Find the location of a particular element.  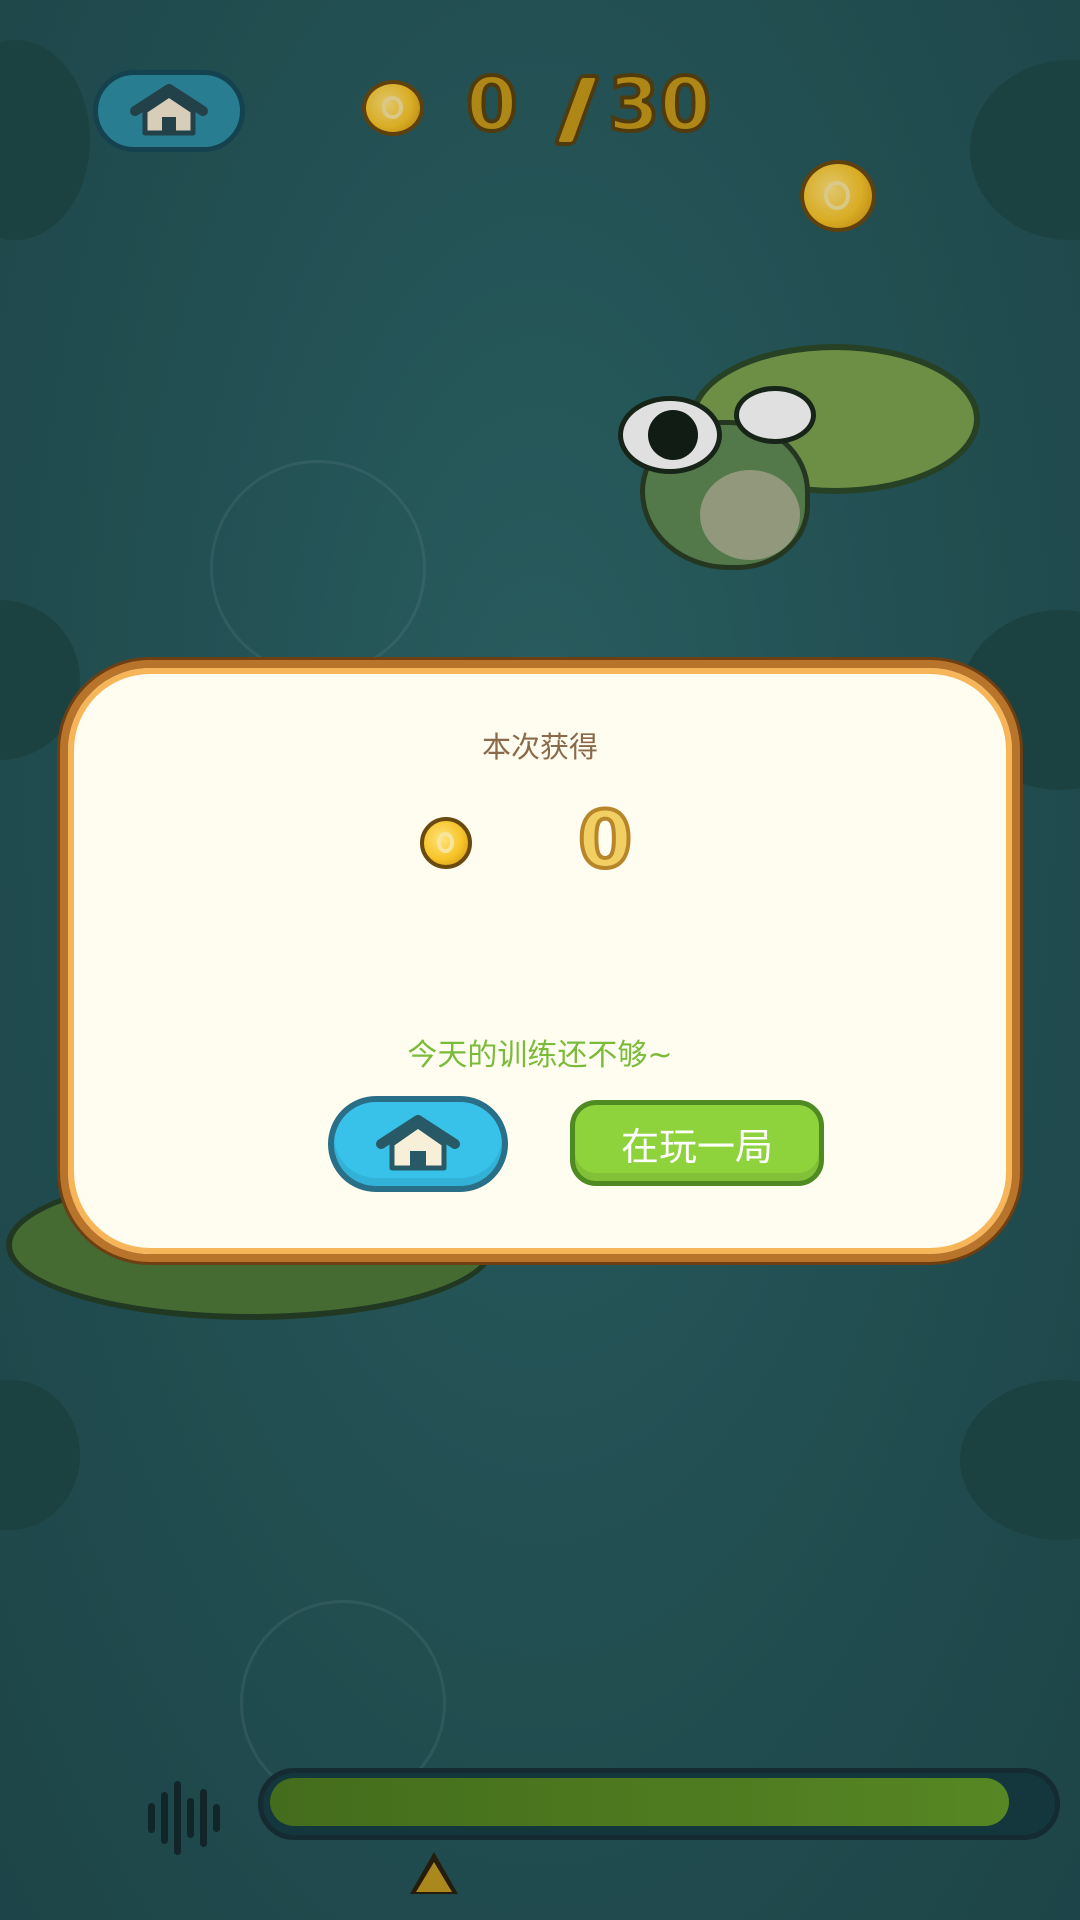

dialog-home-button is located at coordinates (418, 1144).